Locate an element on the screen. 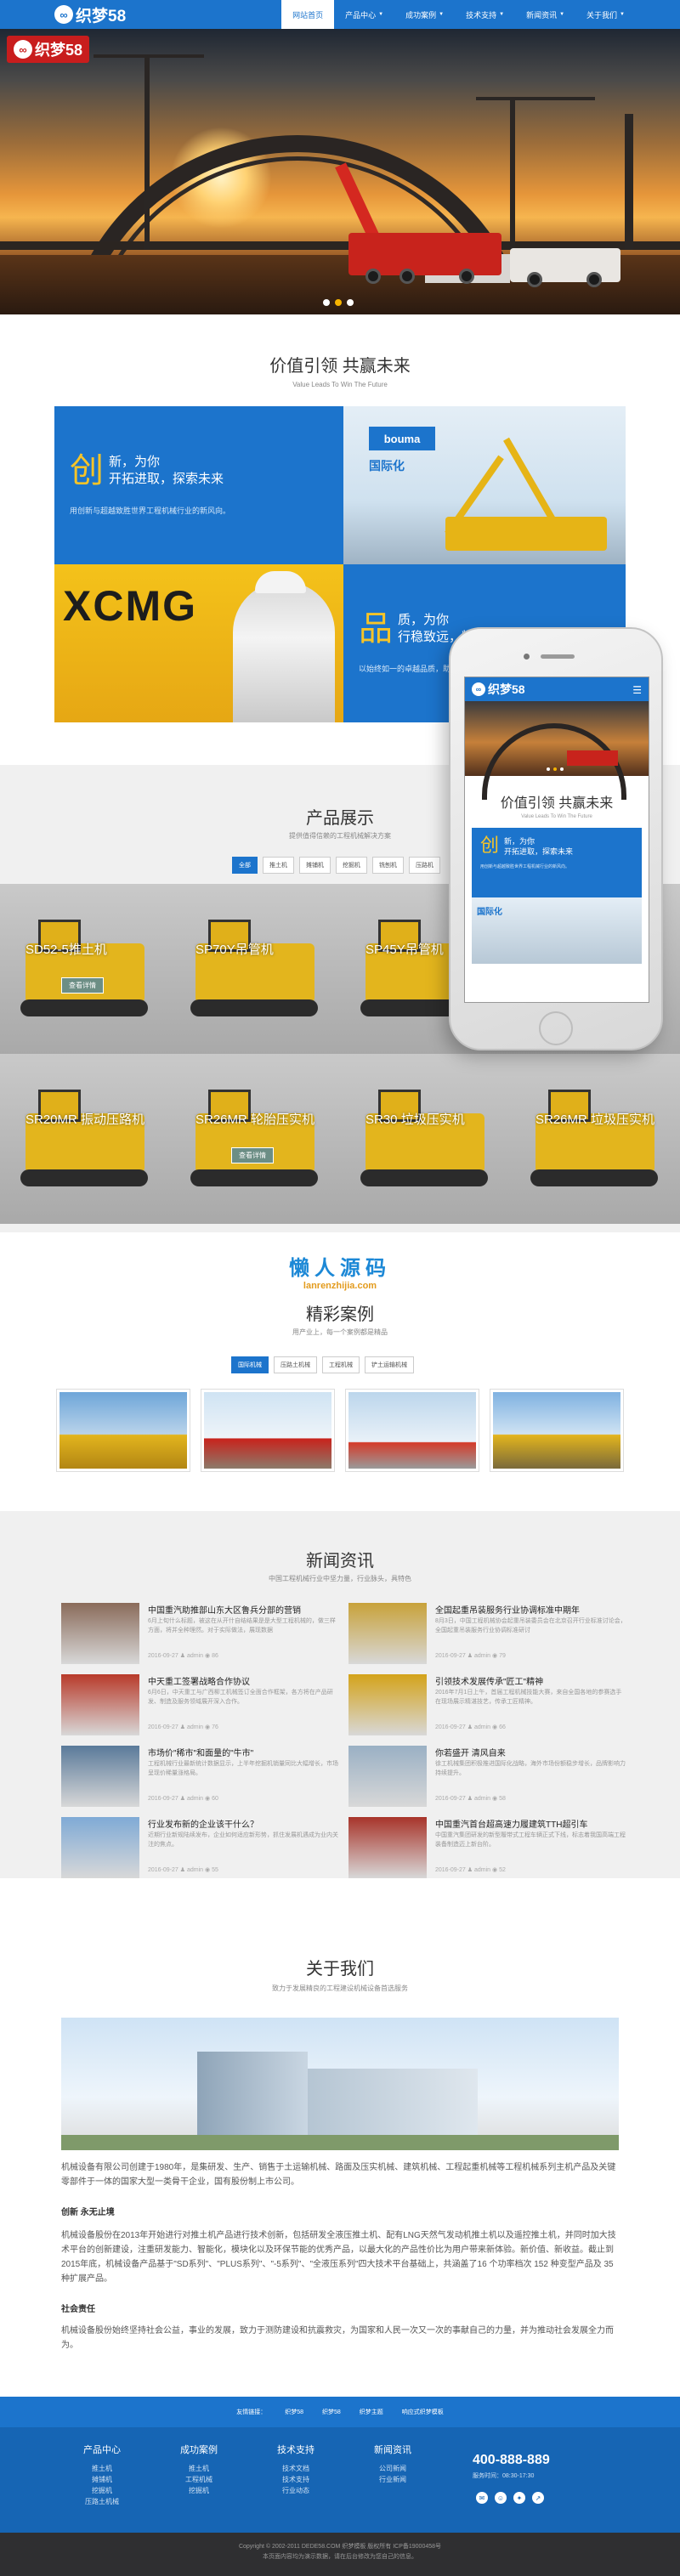 The image size is (680, 2576). news-summary: 近期行业新规陆续发布，企业如何适应新形势，抓住发展机遇成为业内关注的焦点。 is located at coordinates (243, 1840).